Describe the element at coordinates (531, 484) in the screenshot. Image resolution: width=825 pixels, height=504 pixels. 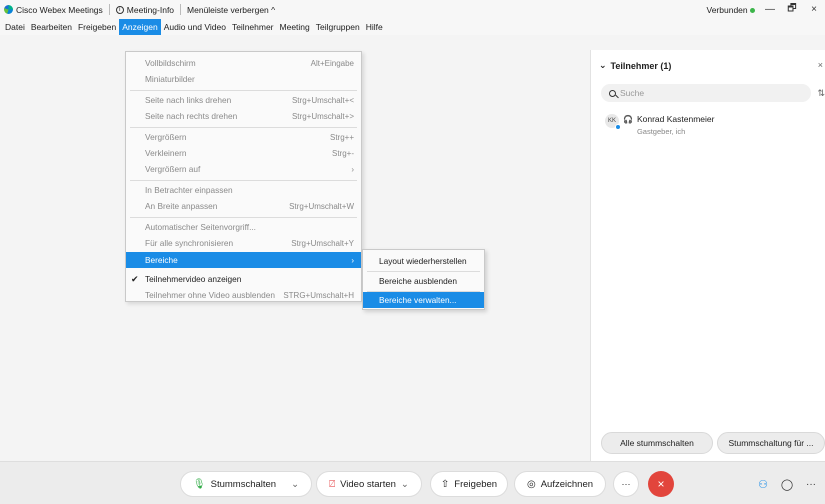
I see `record-icon: ◎` at that location.